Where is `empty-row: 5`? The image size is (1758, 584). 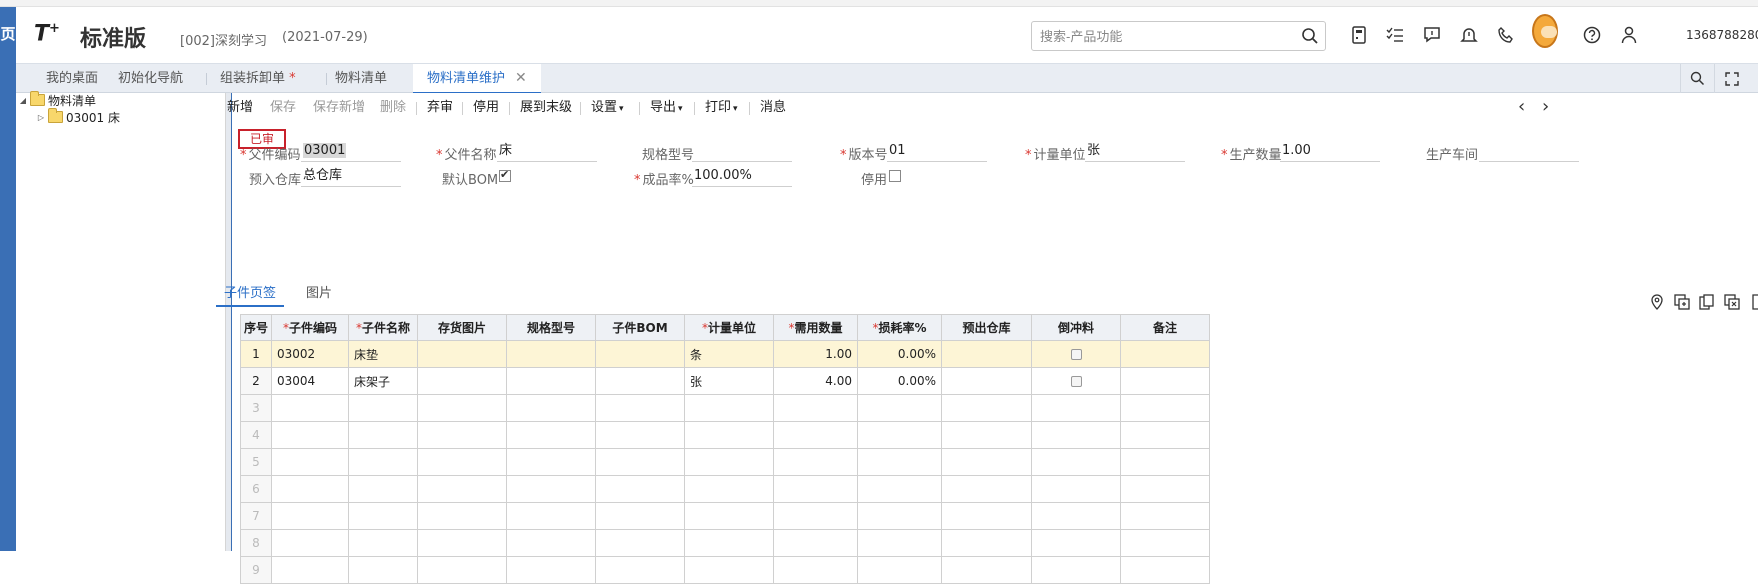
empty-row: 5 is located at coordinates (725, 462).